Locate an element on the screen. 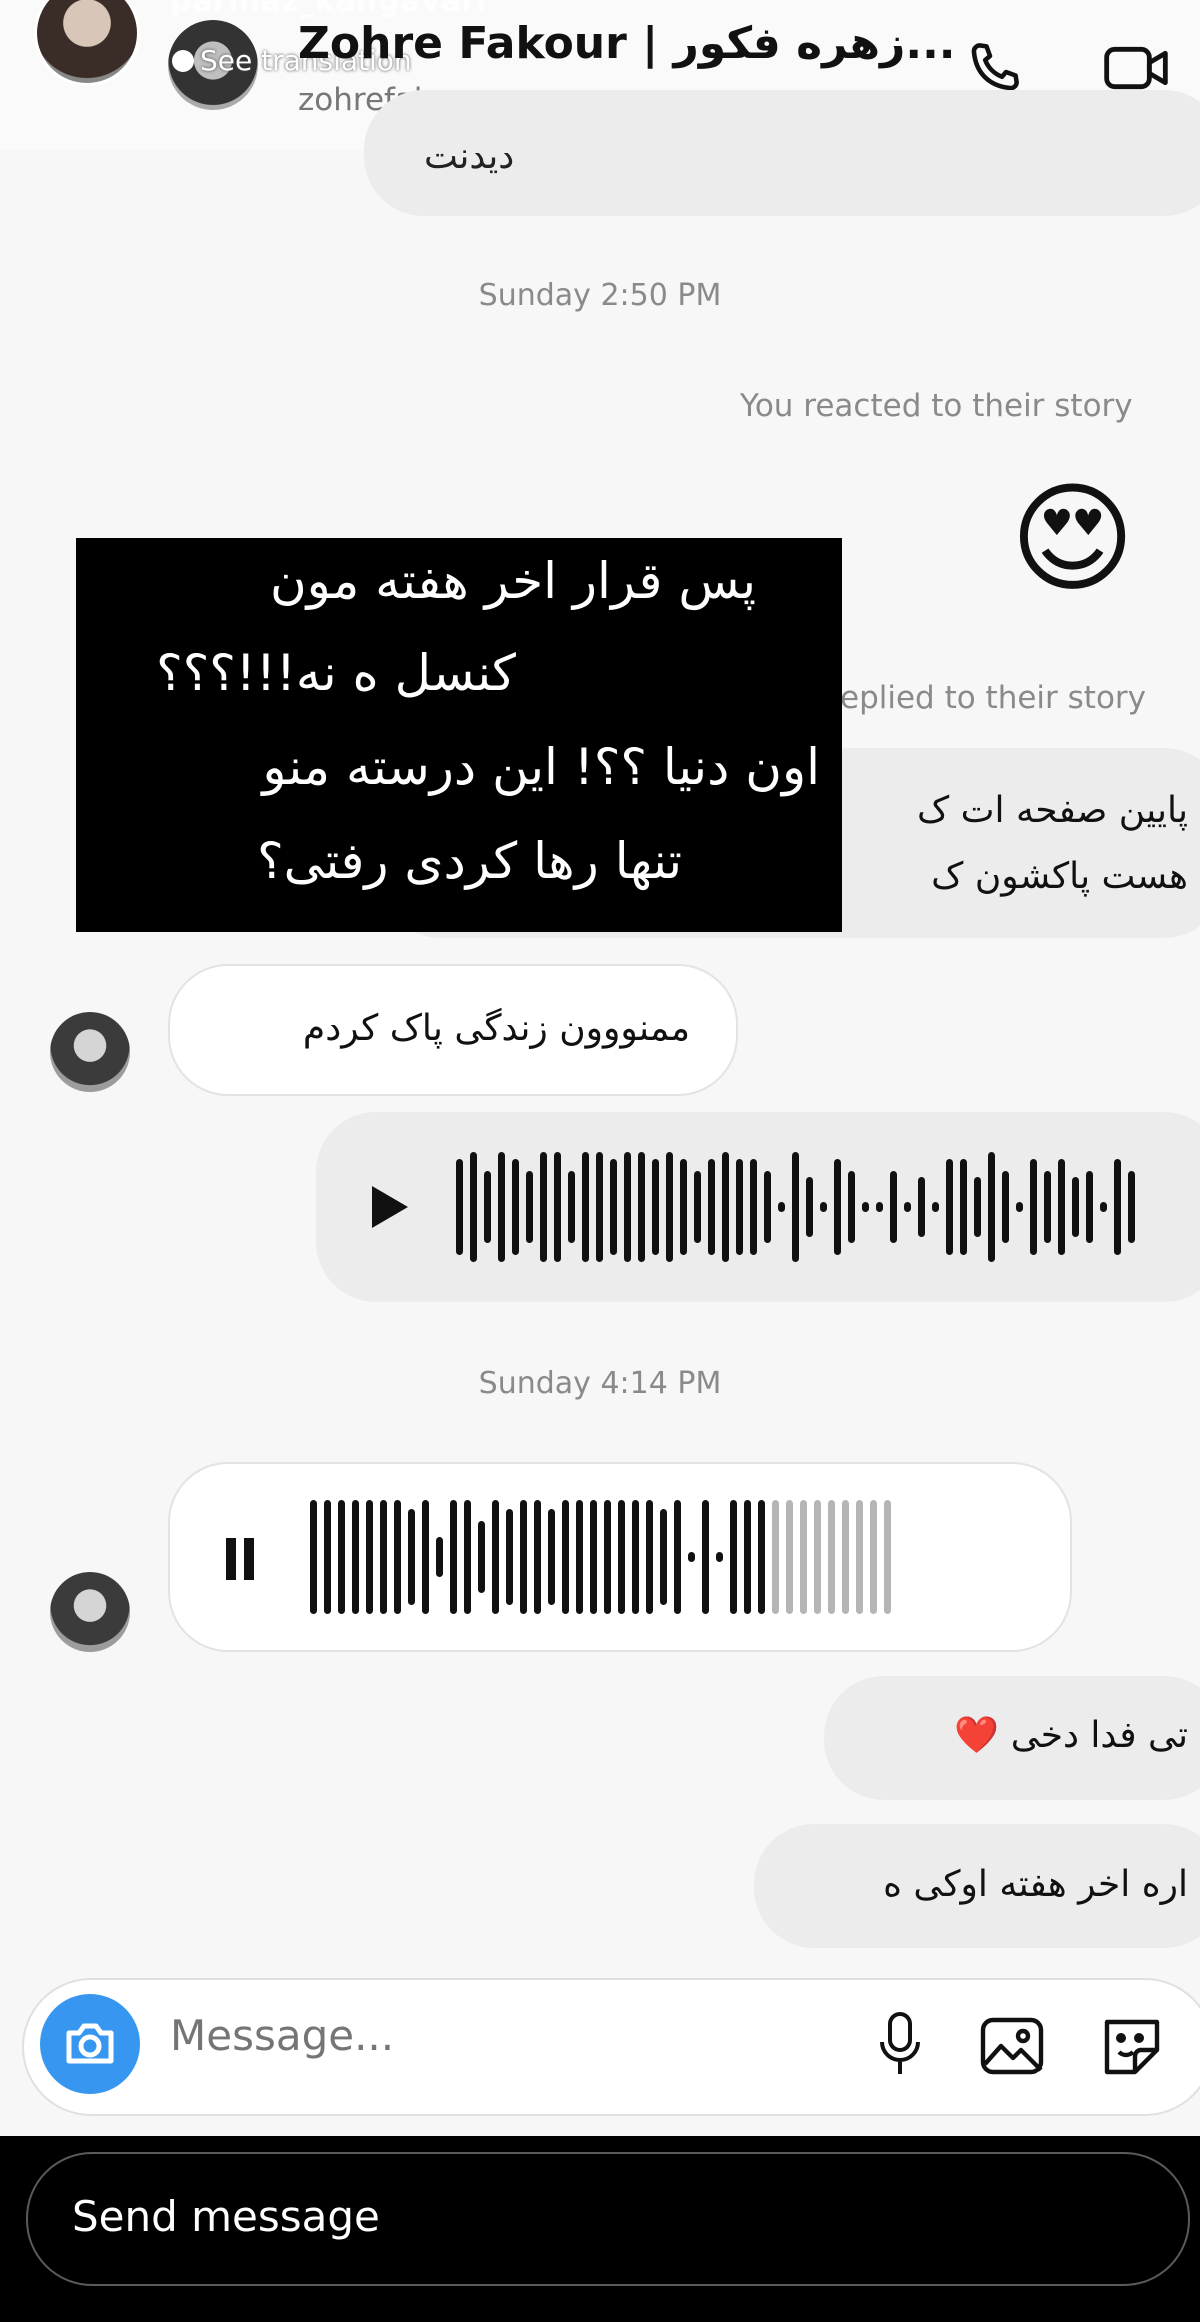 This screenshot has width=1200, height=2322. message-bubble-outgoing: تی فدا دخی ❤️ is located at coordinates (1012, 1738).